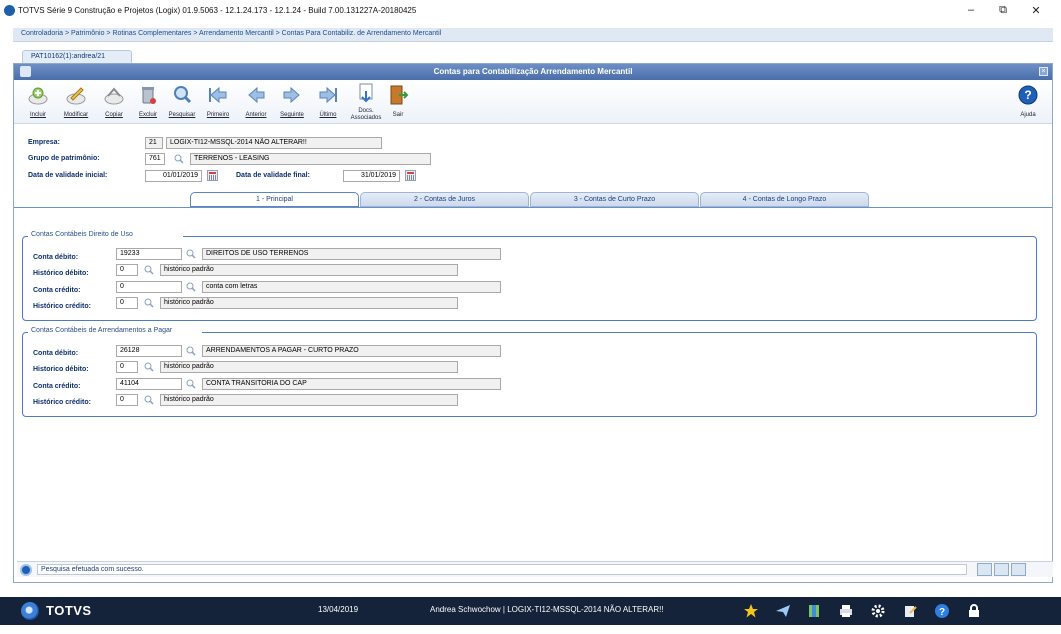  What do you see at coordinates (784, 199) in the screenshot?
I see `tab-contas-longo-prazo: 4 - Contas de Longo Prazo` at bounding box center [784, 199].